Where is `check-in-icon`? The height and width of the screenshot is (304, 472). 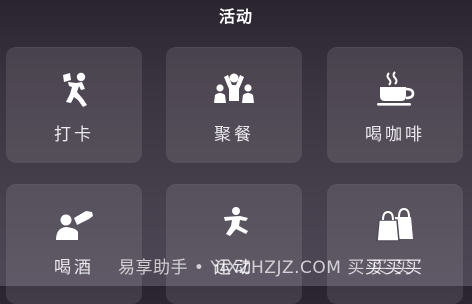
check-in-icon is located at coordinates (74, 89).